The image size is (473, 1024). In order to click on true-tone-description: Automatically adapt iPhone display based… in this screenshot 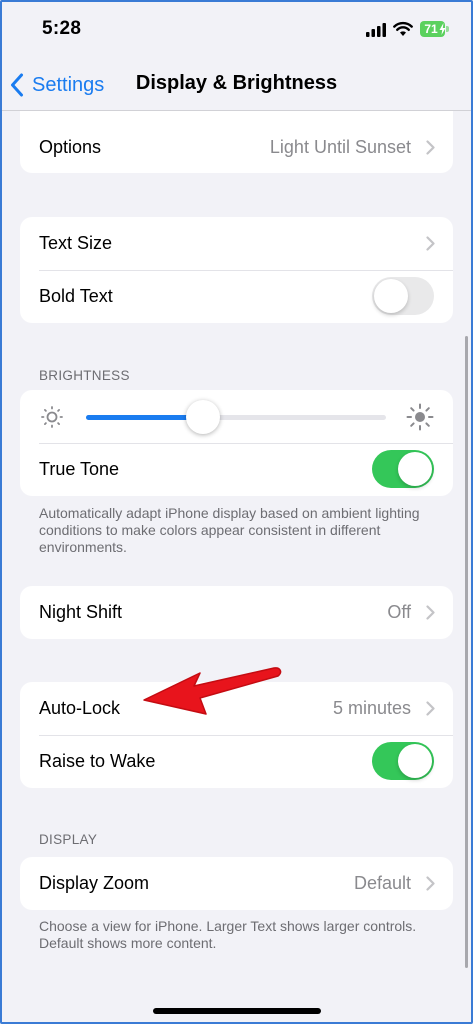, I will do `click(229, 530)`.